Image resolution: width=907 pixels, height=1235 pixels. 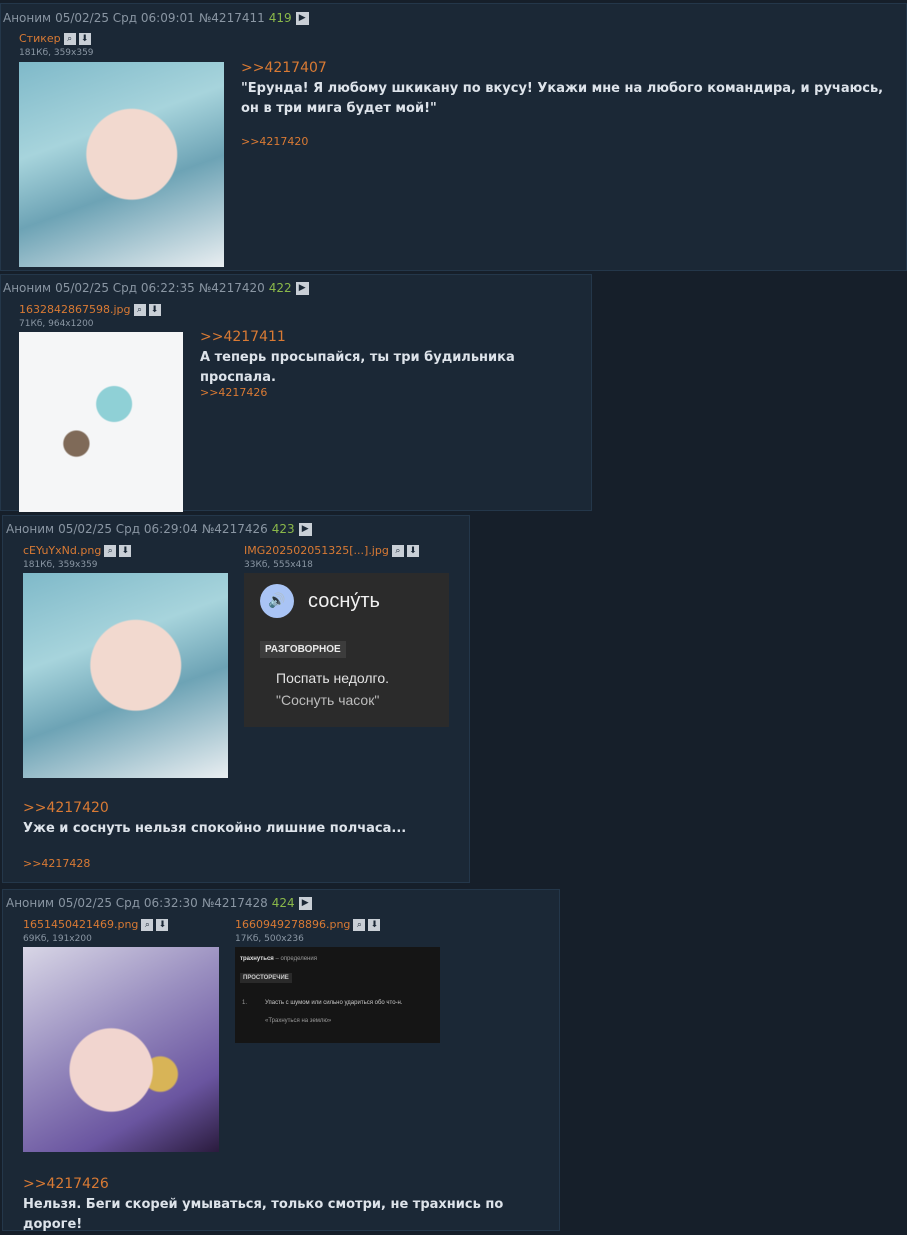 What do you see at coordinates (328, 700) in the screenshot?
I see `dictionary-example: "Соснуть часок"` at bounding box center [328, 700].